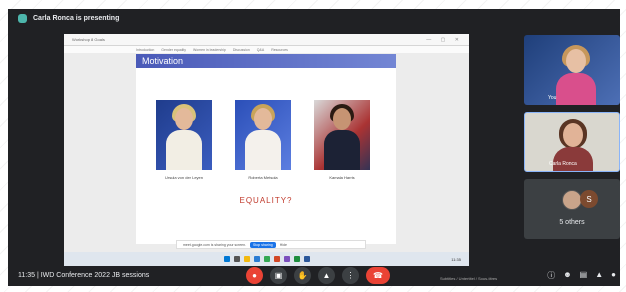 Image resolution: width=626 pixels, height=292 pixels. Describe the element at coordinates (266, 61) in the screenshot. I see `slide-header: Motivation` at that location.